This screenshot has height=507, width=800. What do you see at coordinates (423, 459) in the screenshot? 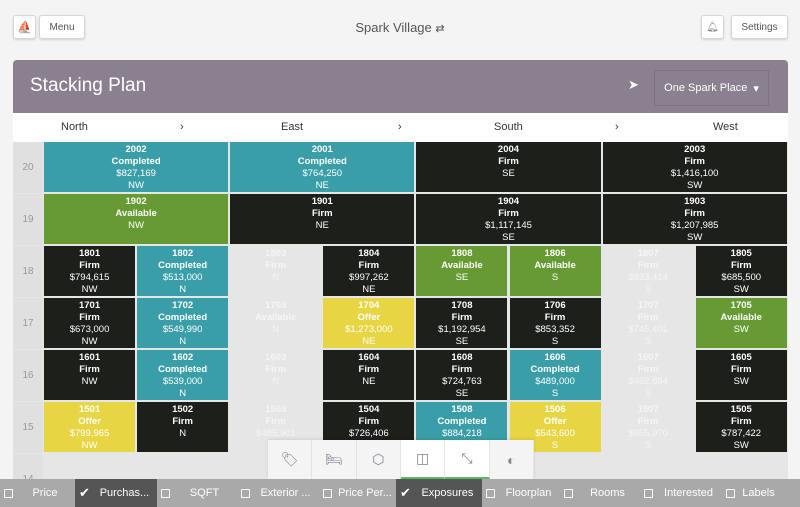
I see `split-view-tool-button: ◫` at bounding box center [423, 459].